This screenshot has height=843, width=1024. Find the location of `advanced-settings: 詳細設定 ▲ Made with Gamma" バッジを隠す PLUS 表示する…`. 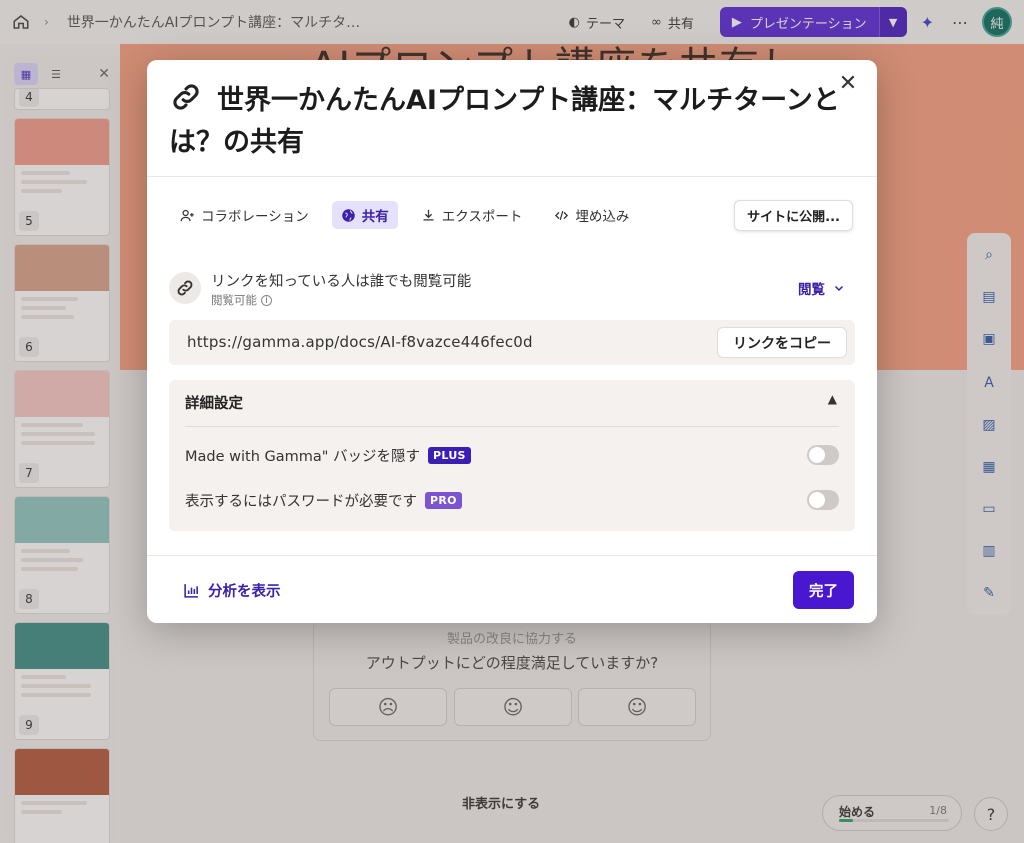

advanced-settings: 詳細設定 ▲ Made with Gamma" バッジを隠す PLUS 表示する… is located at coordinates (512, 455).